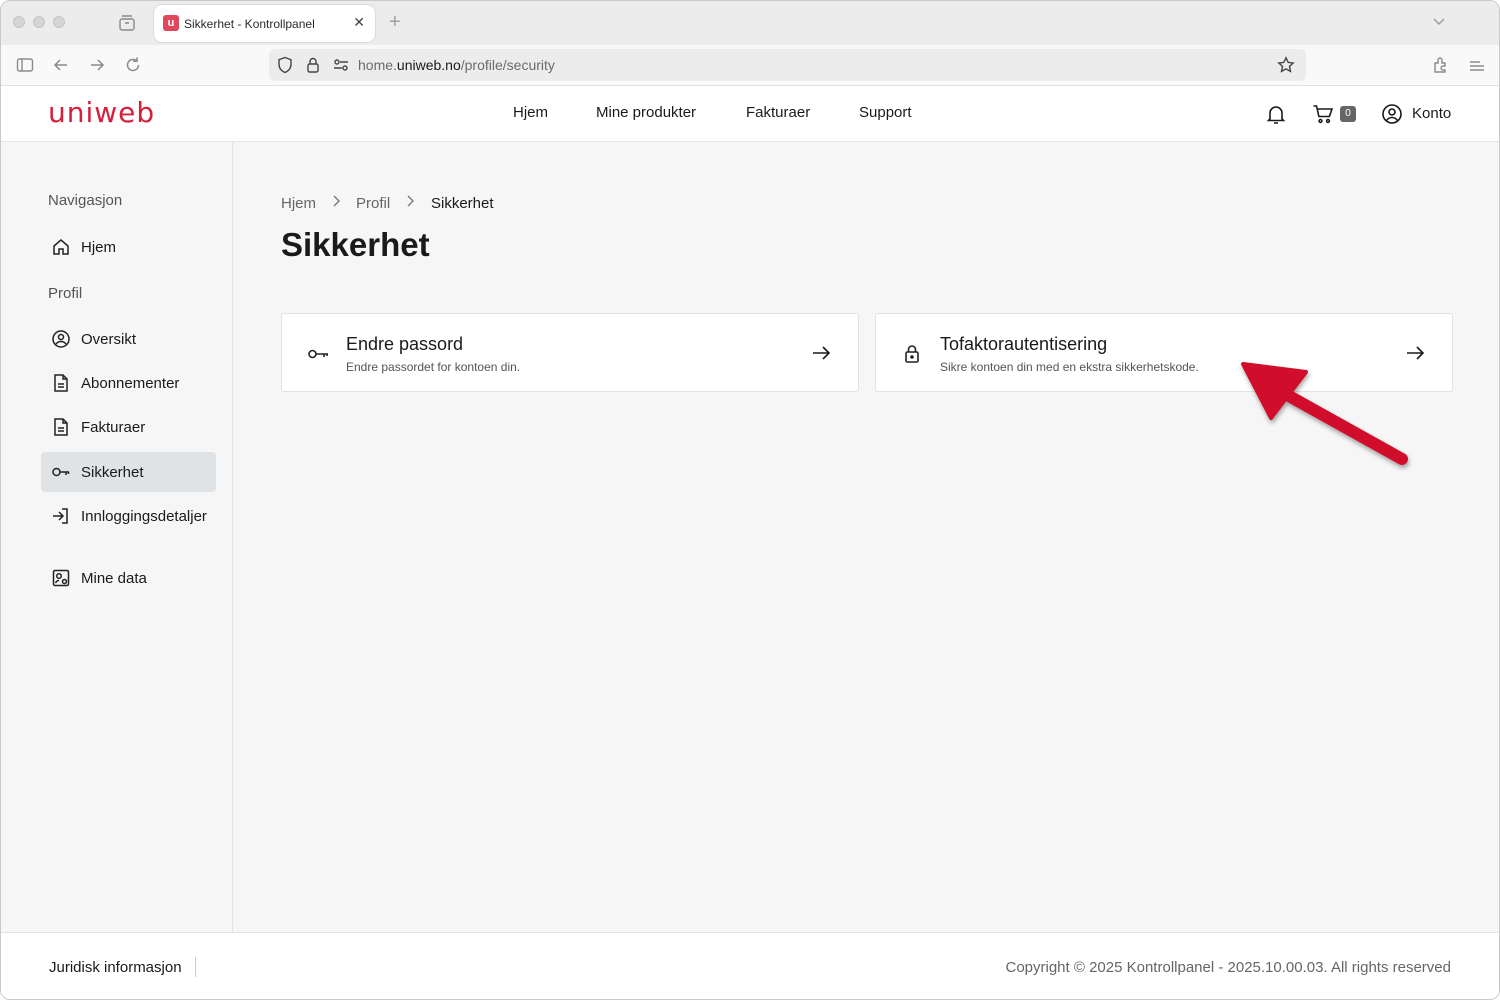  Describe the element at coordinates (144, 516) in the screenshot. I see `sidebar-item-label: Innloggingsdetaljer` at that location.